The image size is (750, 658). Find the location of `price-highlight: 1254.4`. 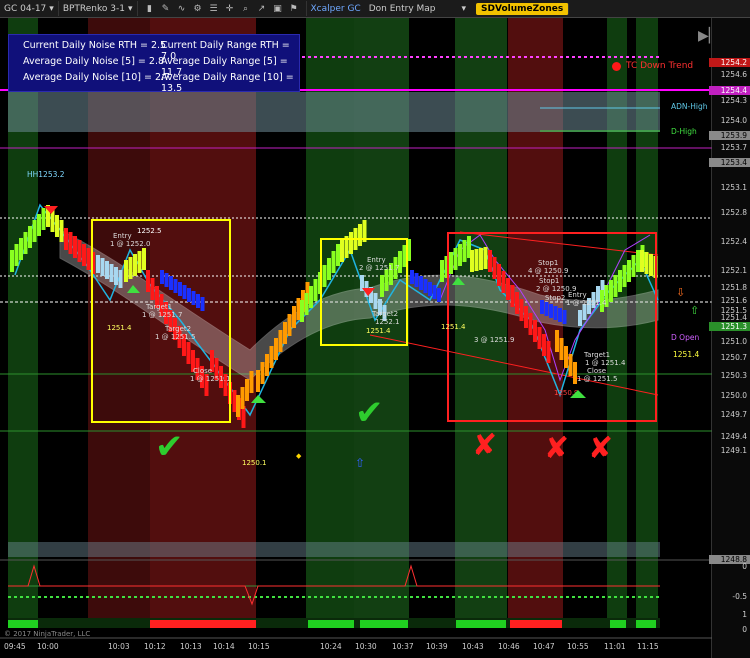

price-highlight: 1254.4 is located at coordinates (729, 90).